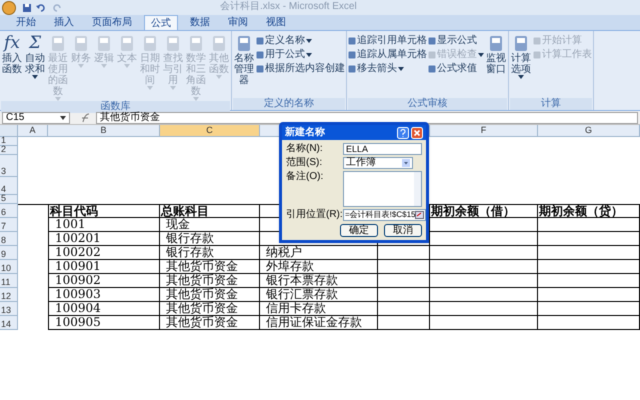  I want to click on table-cell: 银行汇票存款, so click(319, 295).